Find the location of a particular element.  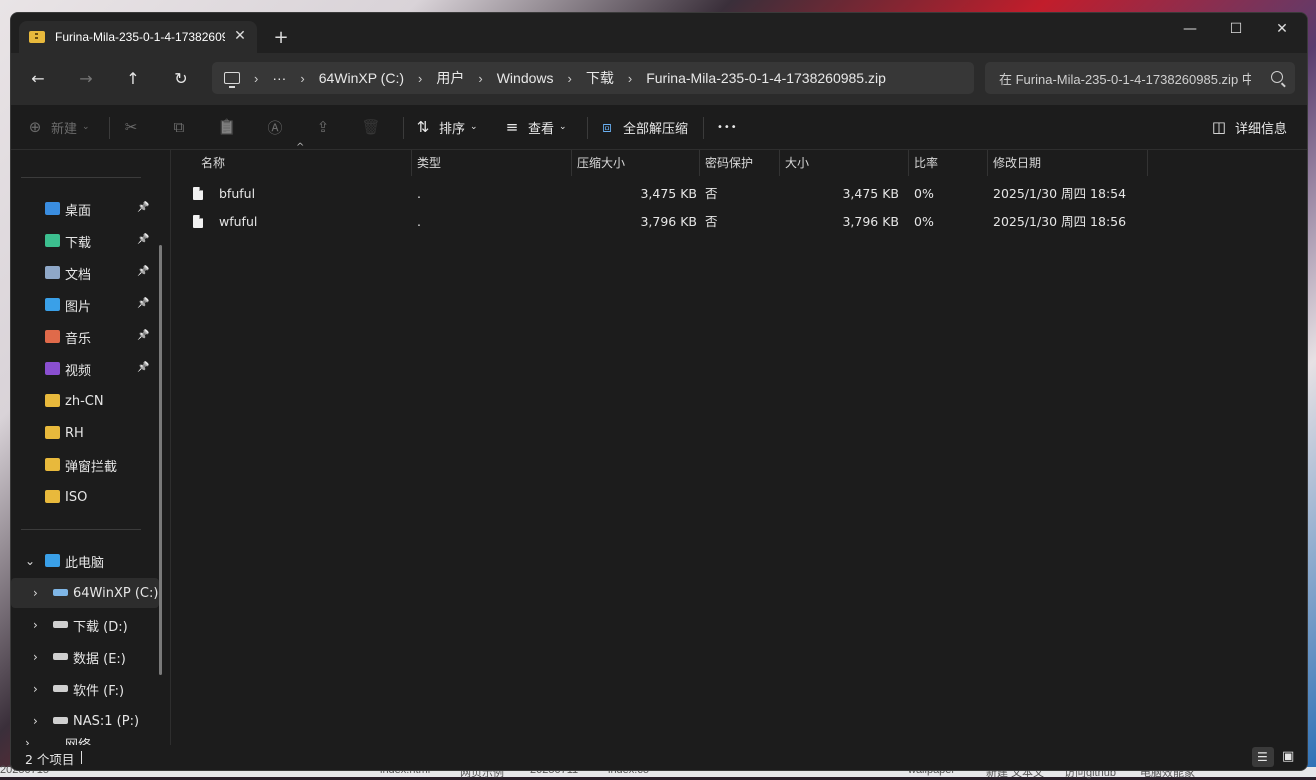

tab-archive: Furina-Mila-235-0-1-4-1738260985.zip ✕ is located at coordinates (138, 37).